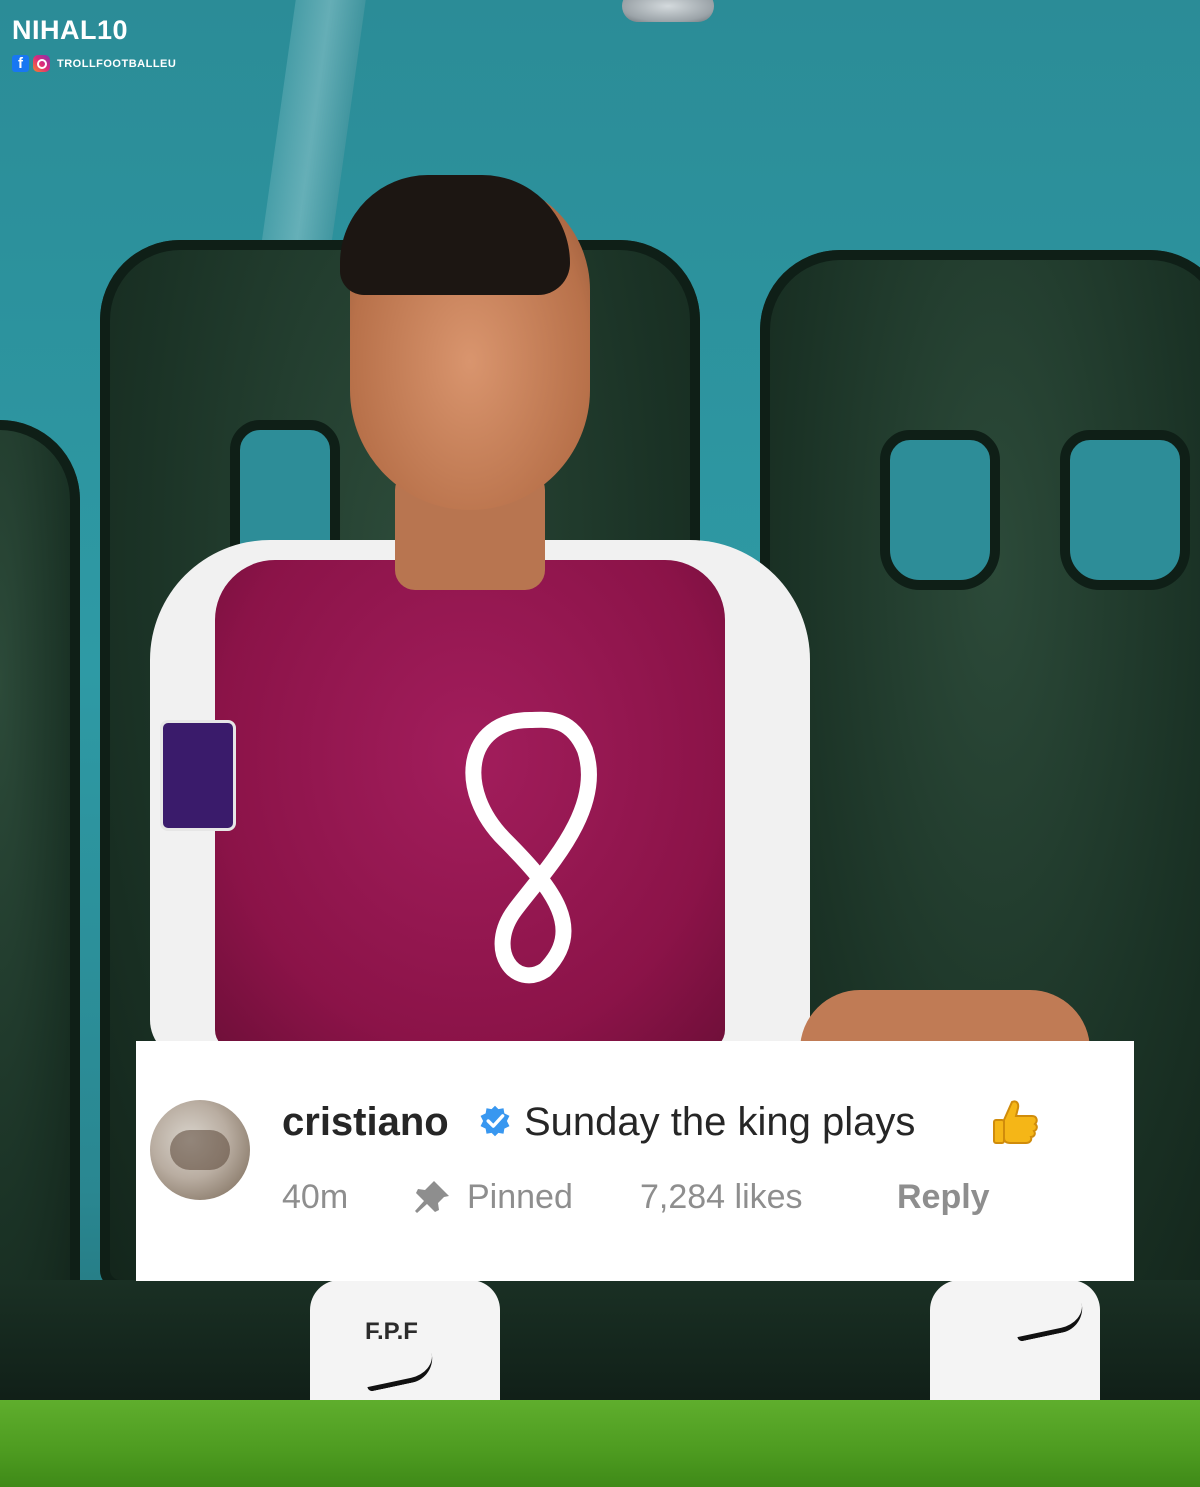 This screenshot has width=1200, height=1487. What do you see at coordinates (432, 1197) in the screenshot?
I see `pin-icon` at bounding box center [432, 1197].